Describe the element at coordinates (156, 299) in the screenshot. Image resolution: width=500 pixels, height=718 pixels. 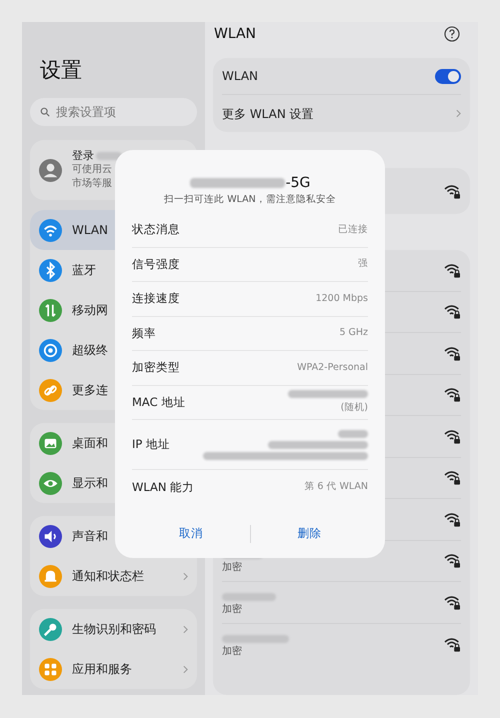
I see `detail-label: 连接速度` at that location.